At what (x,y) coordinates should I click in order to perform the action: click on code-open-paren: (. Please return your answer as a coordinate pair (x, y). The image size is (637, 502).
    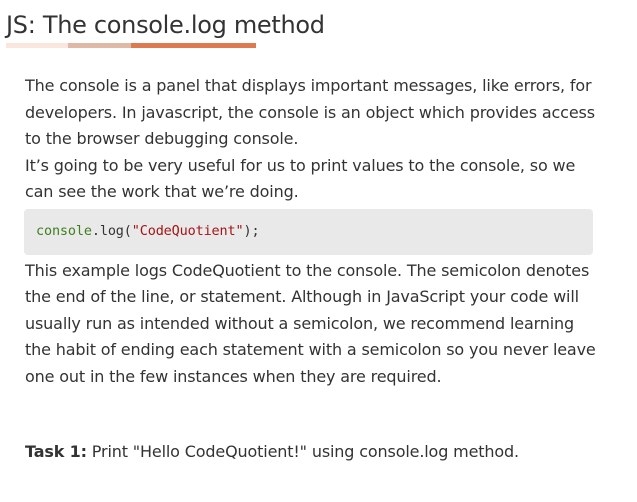
    Looking at the image, I should click on (127, 231).